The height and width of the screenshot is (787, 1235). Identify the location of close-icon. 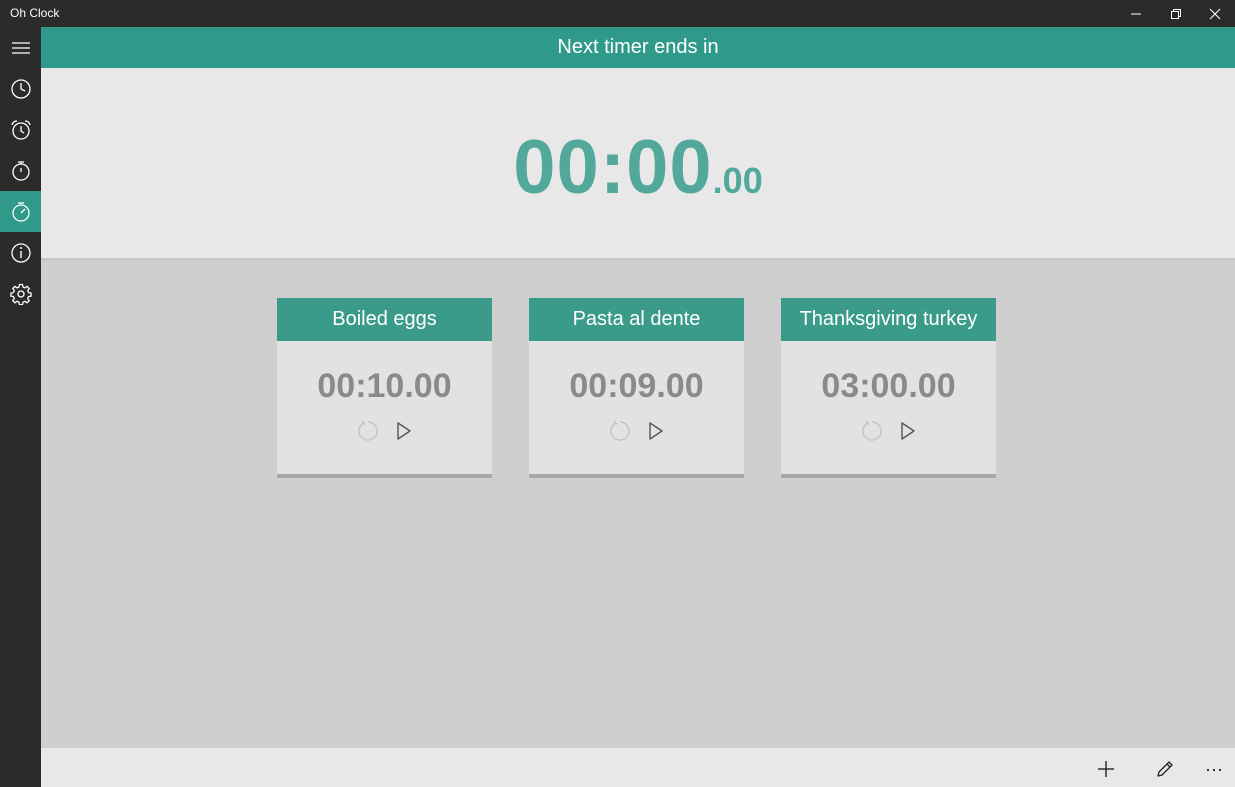
(1215, 13).